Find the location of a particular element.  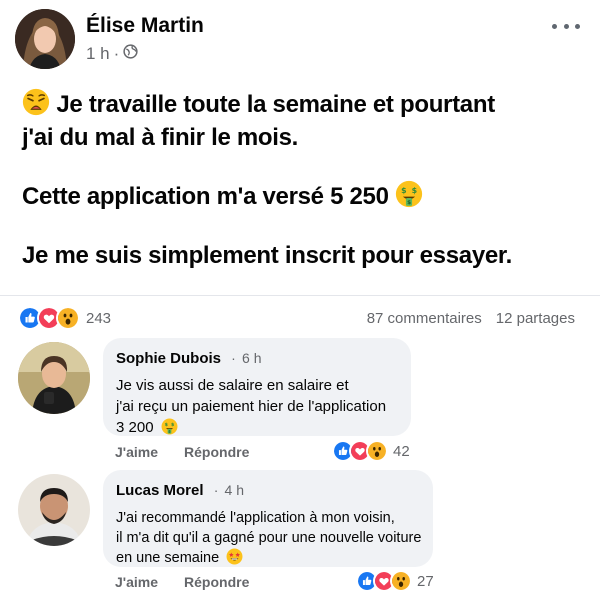

more-options-button is located at coordinates (566, 26).